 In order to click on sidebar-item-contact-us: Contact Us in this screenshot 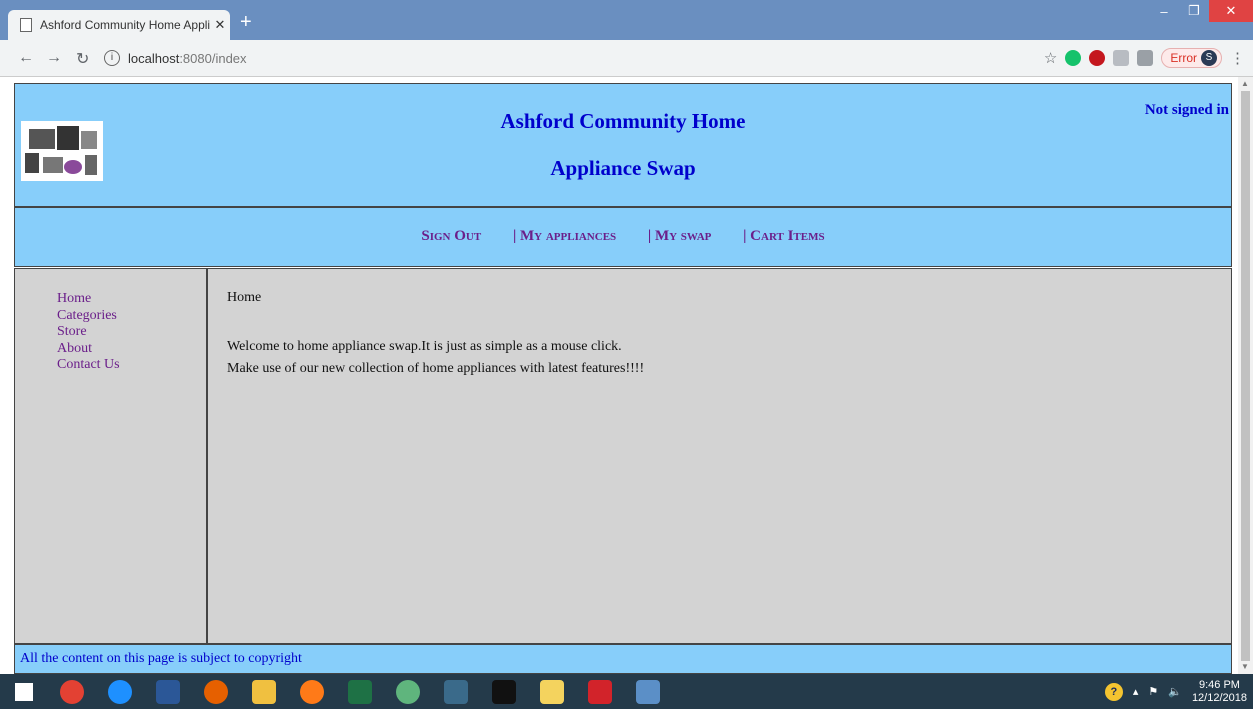, I will do `click(131, 365)`.